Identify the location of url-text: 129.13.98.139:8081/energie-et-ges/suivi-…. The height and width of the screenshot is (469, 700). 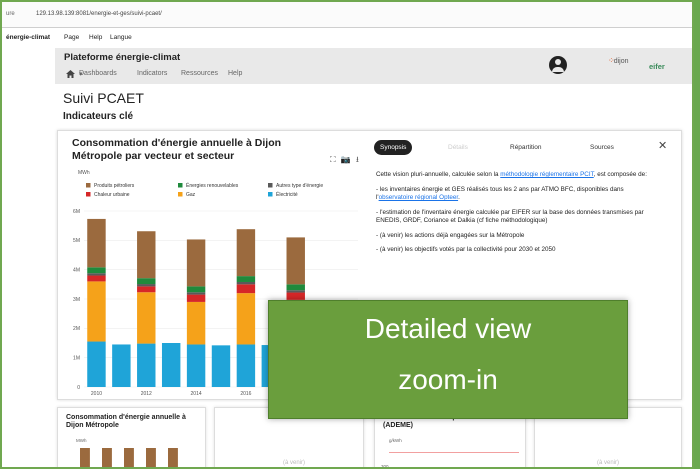
(99, 14).